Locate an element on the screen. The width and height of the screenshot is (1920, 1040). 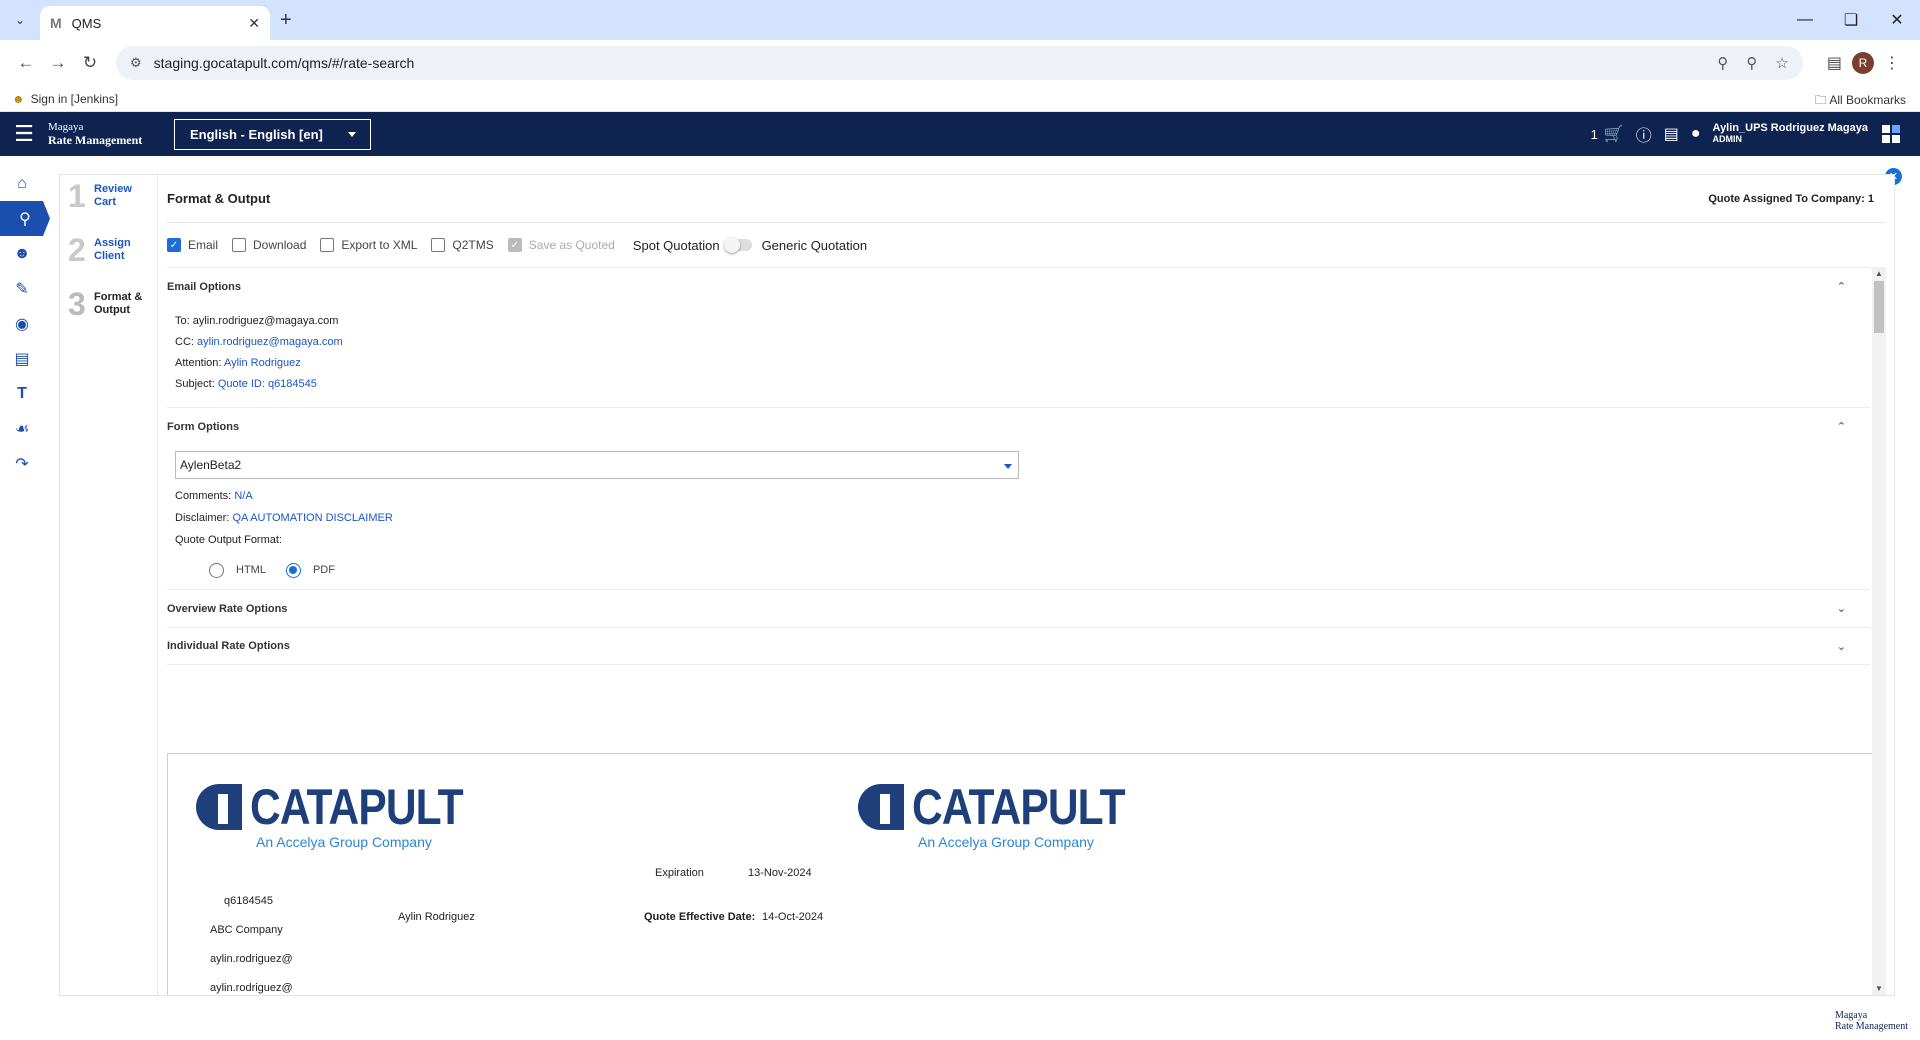
step-label: Assign is located at coordinates (112, 243).